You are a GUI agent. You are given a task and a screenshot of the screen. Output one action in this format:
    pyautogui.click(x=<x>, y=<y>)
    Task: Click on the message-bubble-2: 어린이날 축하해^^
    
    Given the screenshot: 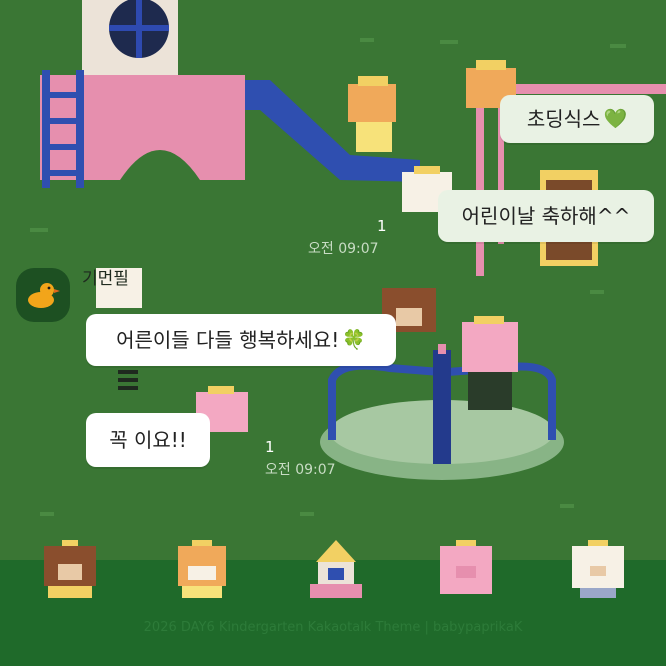 What is the action you would take?
    pyautogui.click(x=546, y=216)
    